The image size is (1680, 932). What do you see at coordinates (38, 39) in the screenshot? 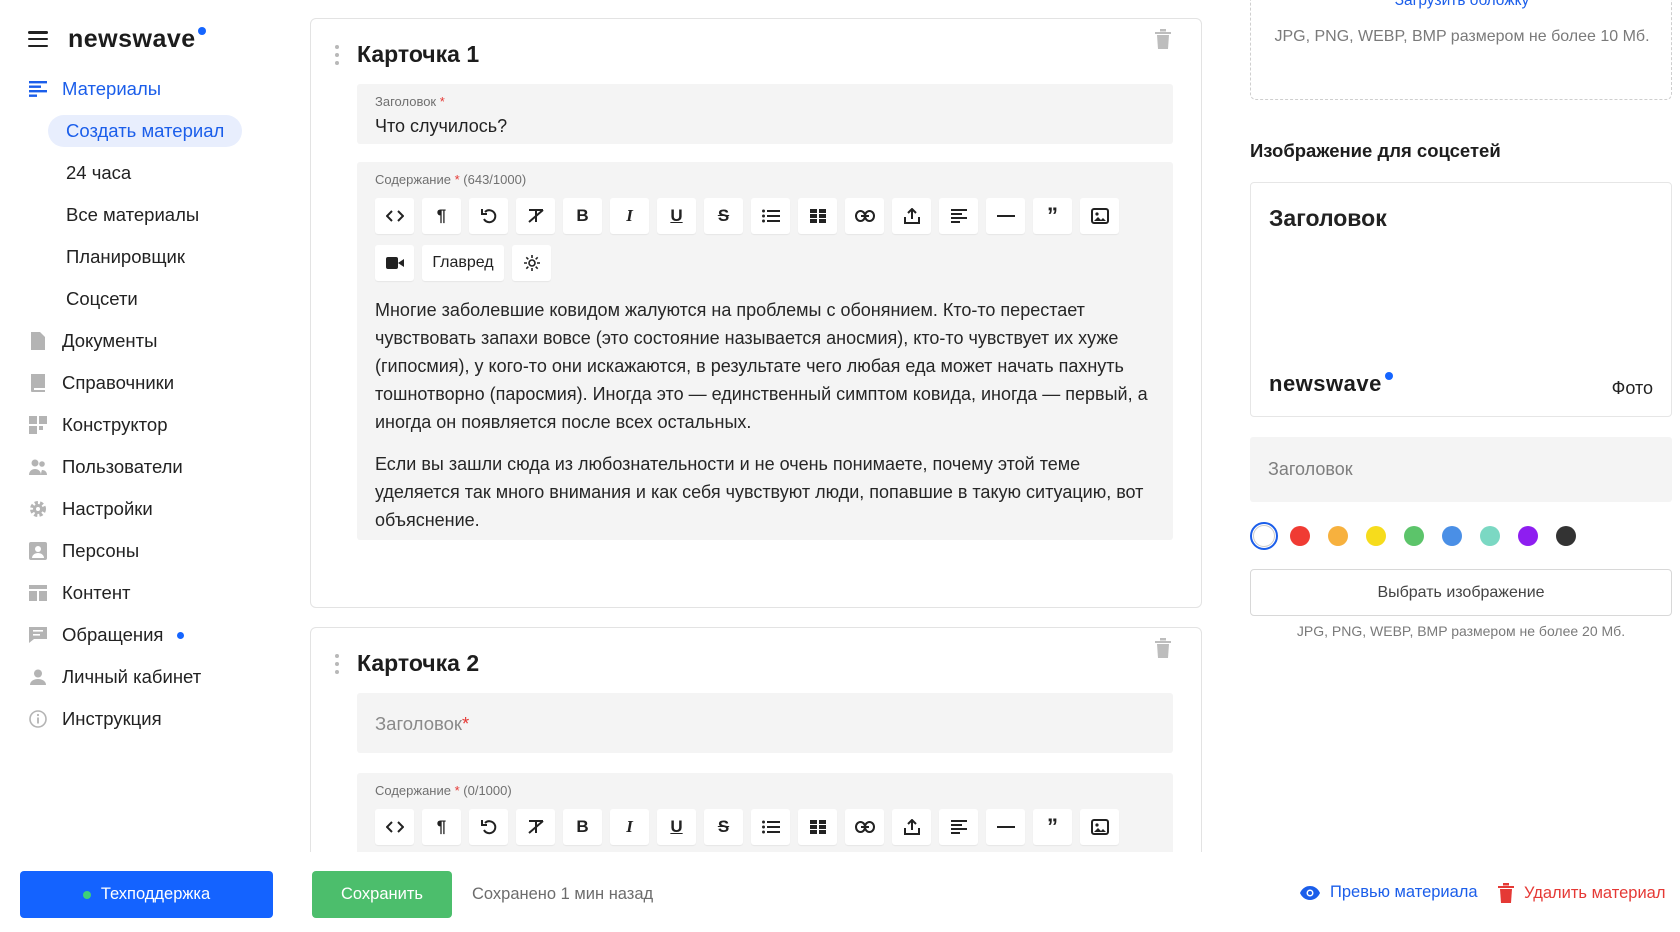
I see `menu-icon` at bounding box center [38, 39].